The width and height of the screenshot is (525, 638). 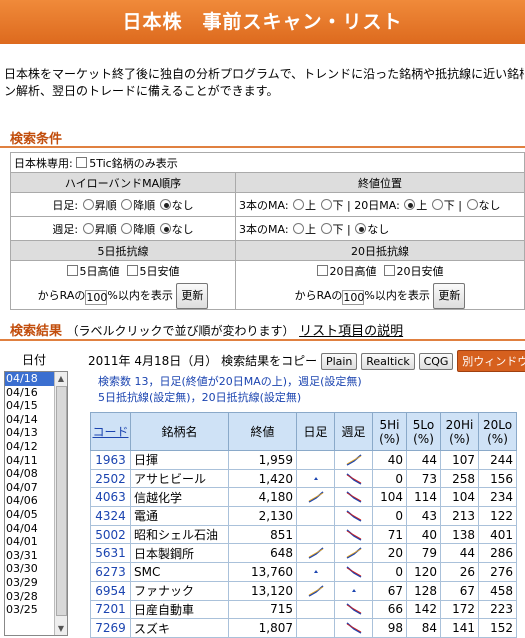 I want to click on hi20-value: 213, so click(x=459, y=516).